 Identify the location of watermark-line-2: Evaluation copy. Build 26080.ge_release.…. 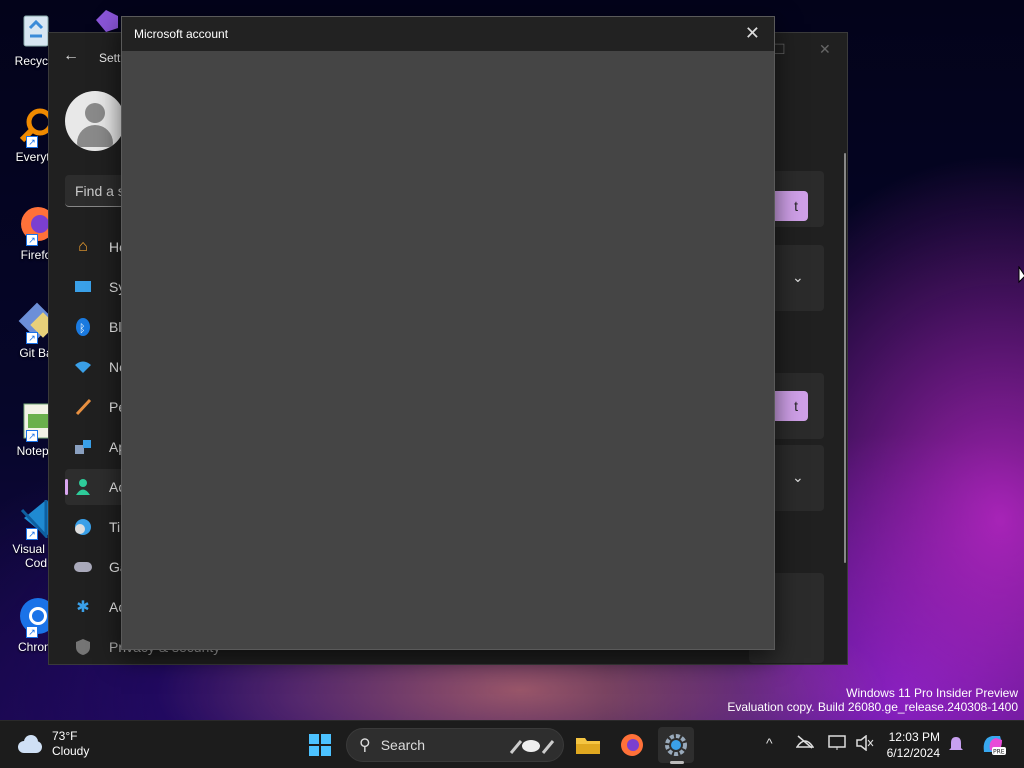
(872, 707).